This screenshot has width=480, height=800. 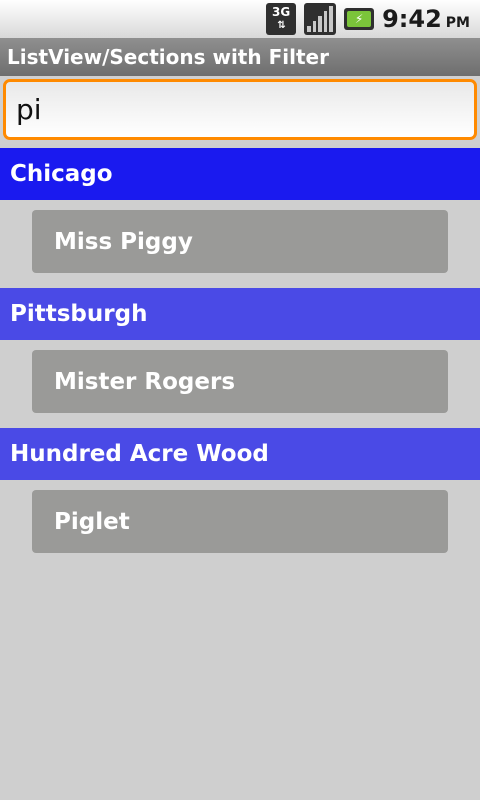 I want to click on section-header: Hundred Acre Wood, so click(x=240, y=454).